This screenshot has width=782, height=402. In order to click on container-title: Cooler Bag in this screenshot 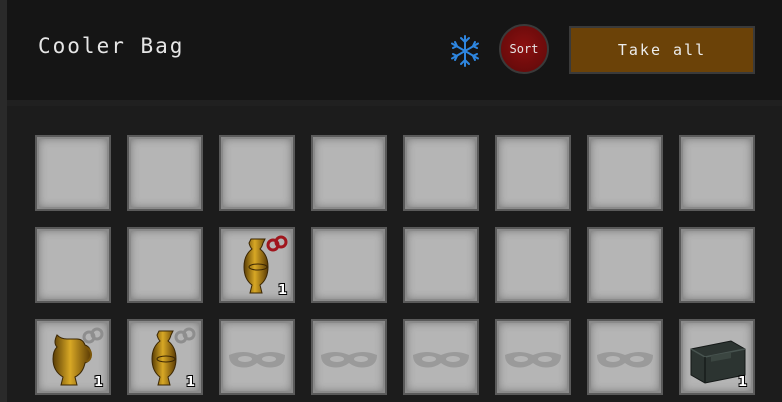, I will do `click(111, 46)`.